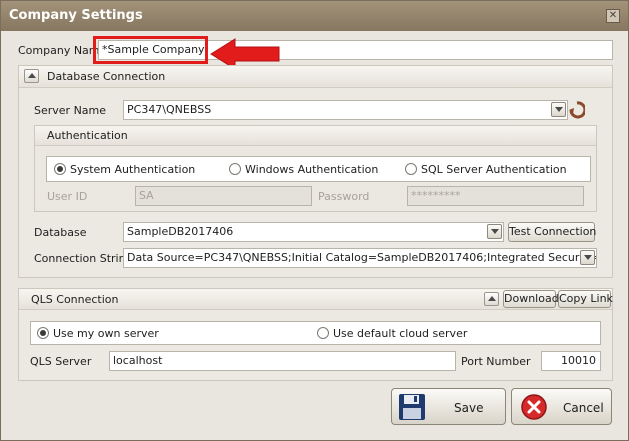 Image resolution: width=629 pixels, height=441 pixels. What do you see at coordinates (344, 196) in the screenshot?
I see `password-label: Password` at bounding box center [344, 196].